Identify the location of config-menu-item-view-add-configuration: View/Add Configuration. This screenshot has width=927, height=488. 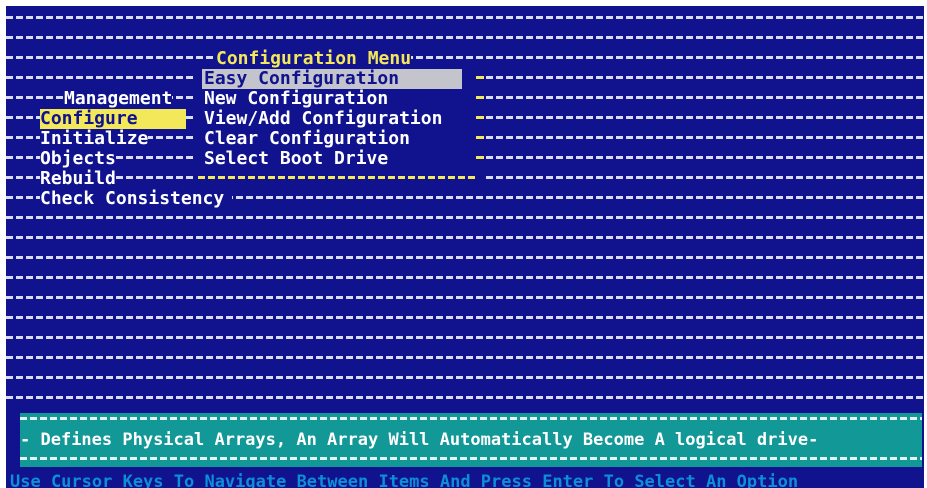
(323, 119).